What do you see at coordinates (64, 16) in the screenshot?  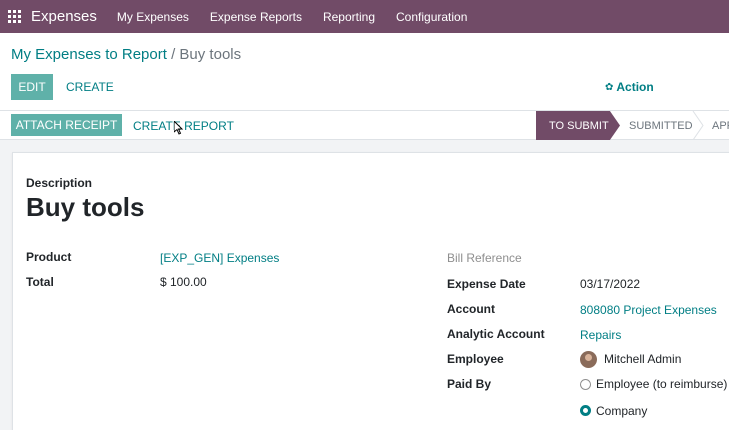 I see `app-brand: Expenses` at bounding box center [64, 16].